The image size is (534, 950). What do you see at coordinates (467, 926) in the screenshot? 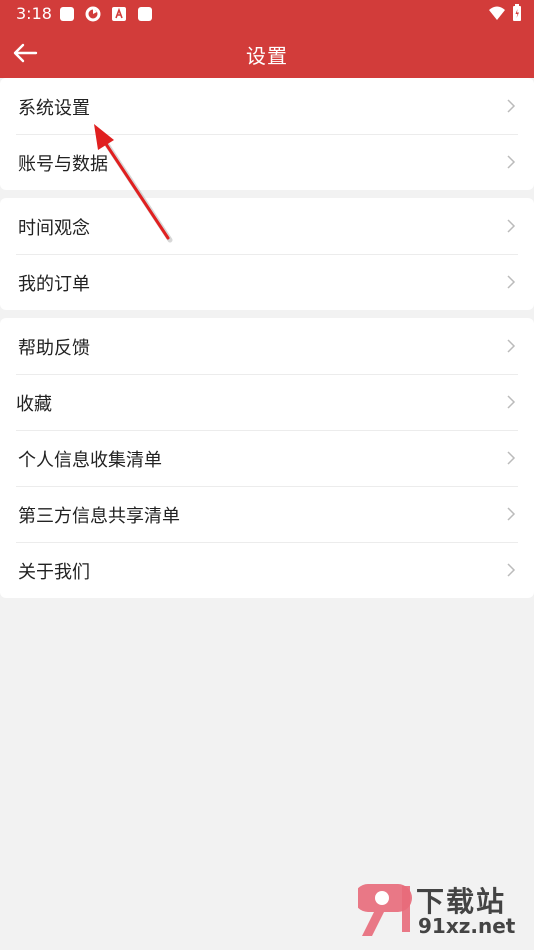
I see `watermark-site: 91xz.net` at bounding box center [467, 926].